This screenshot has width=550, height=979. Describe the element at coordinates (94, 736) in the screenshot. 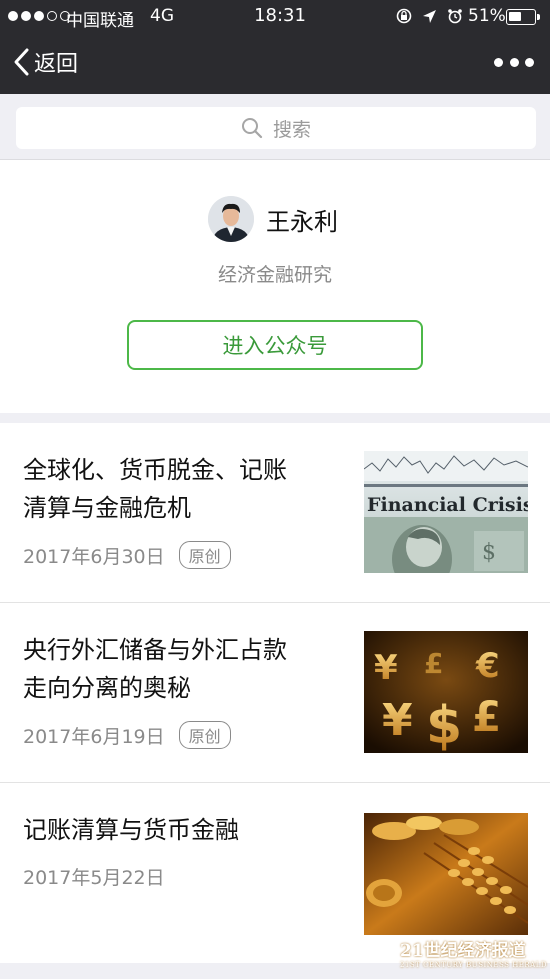

I see `article-date: 2017年6月19日` at that location.